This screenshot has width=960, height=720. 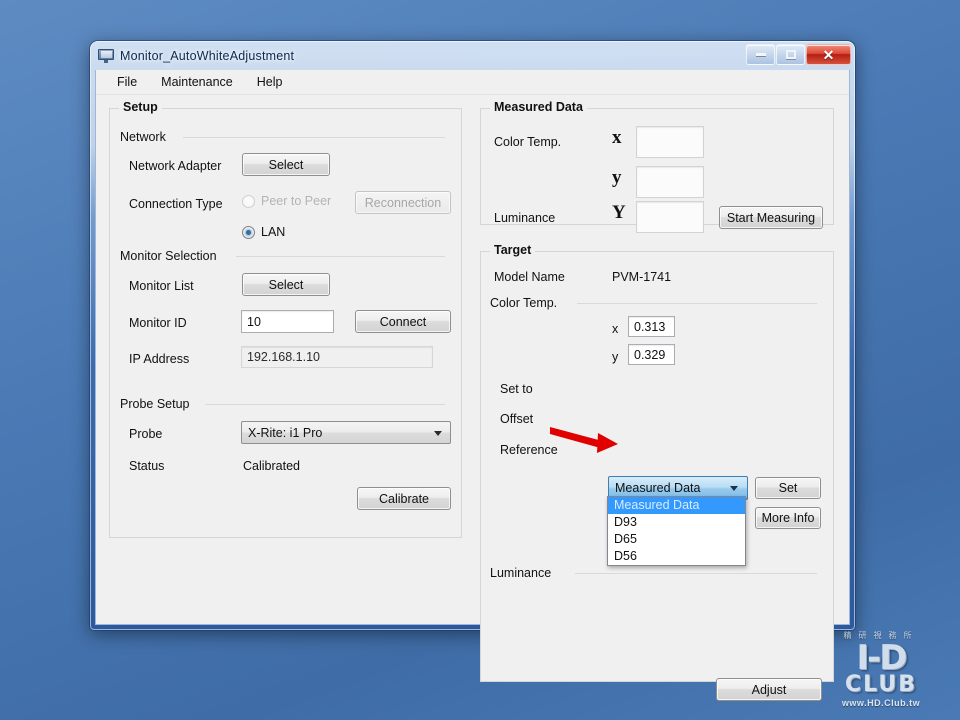 I want to click on probe-label: Probe, so click(x=146, y=434).